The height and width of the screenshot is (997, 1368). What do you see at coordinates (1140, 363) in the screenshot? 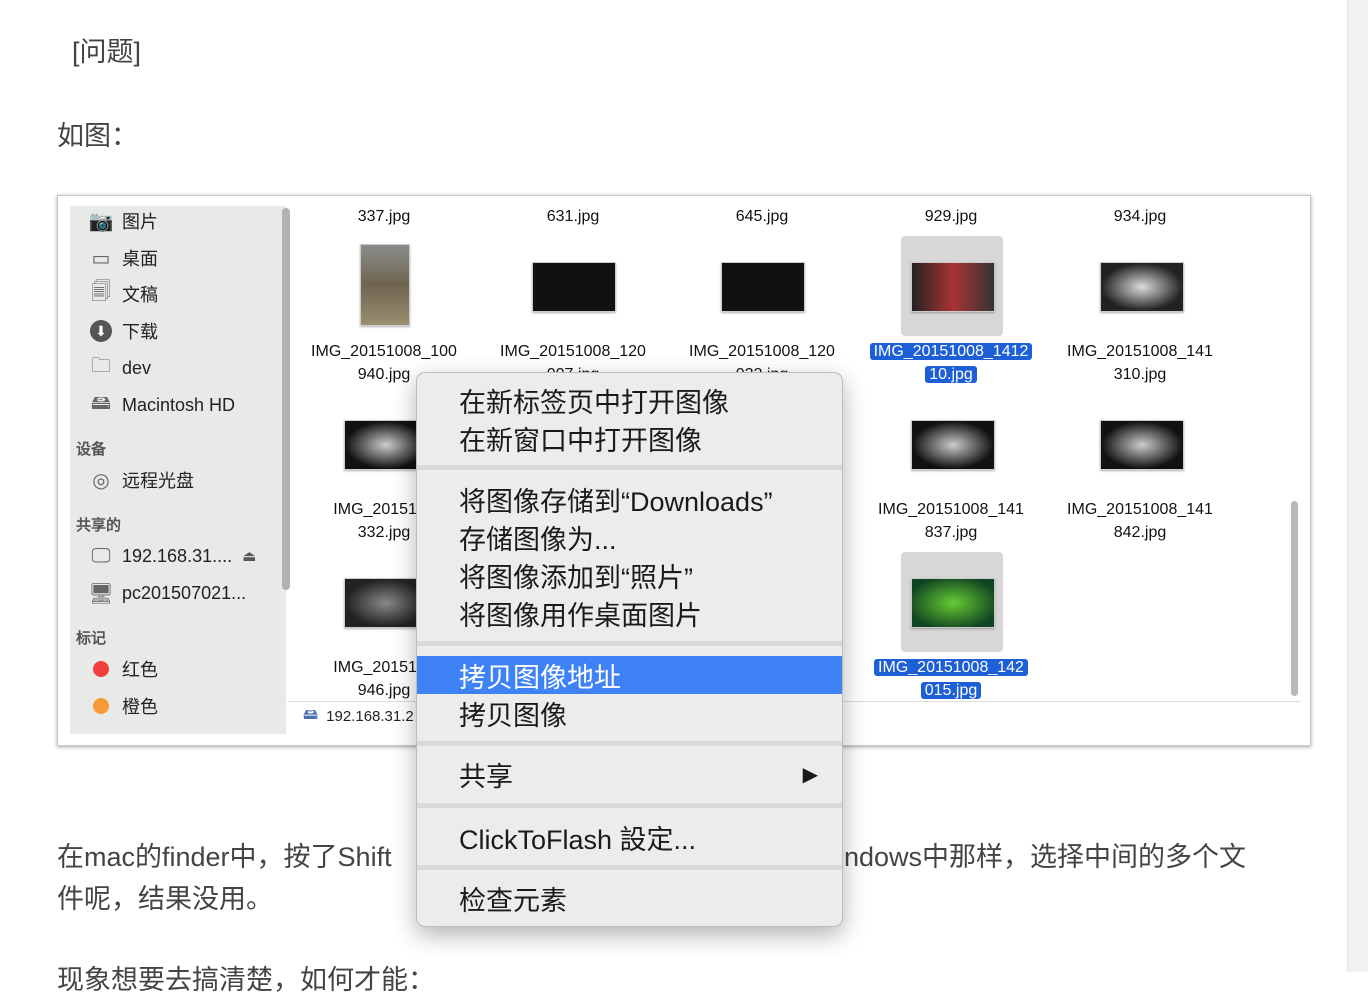
I see `file-item: IMG_20151008_141 310.jpg` at bounding box center [1140, 363].